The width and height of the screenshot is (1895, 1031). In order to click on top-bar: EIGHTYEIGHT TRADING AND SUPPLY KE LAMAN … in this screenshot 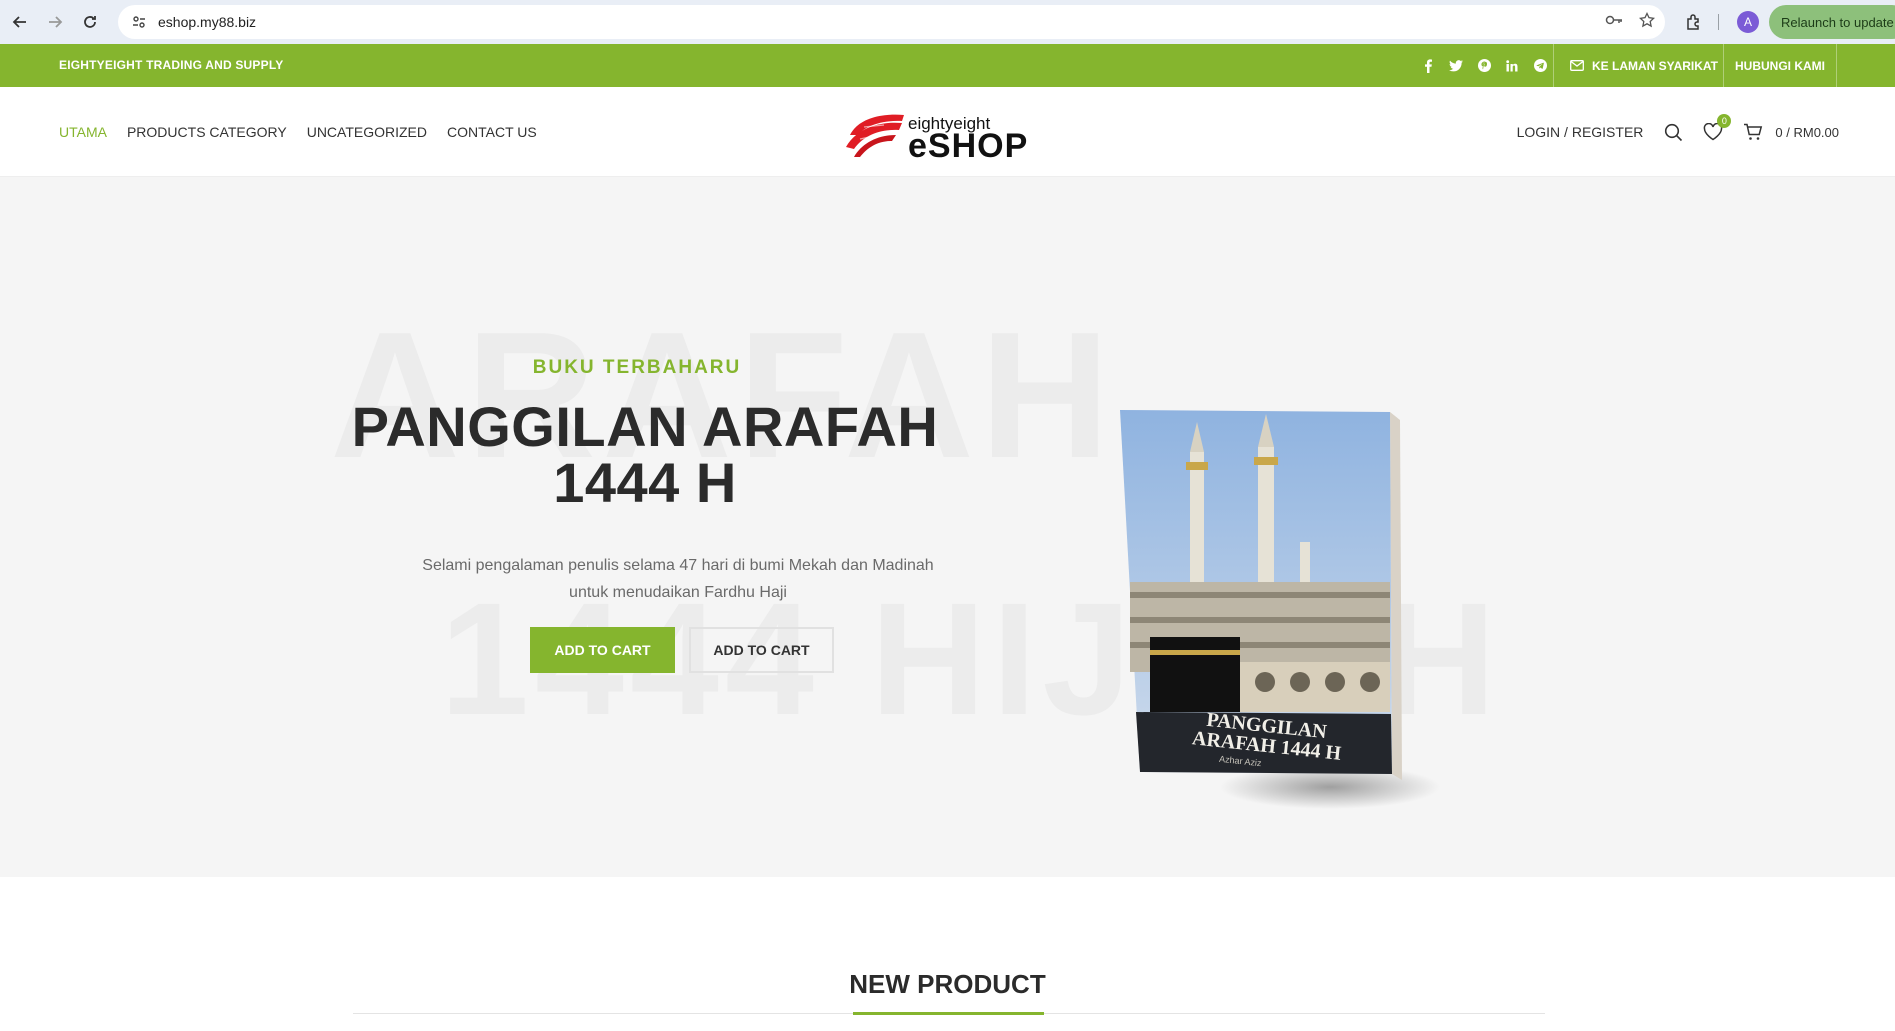, I will do `click(947, 65)`.